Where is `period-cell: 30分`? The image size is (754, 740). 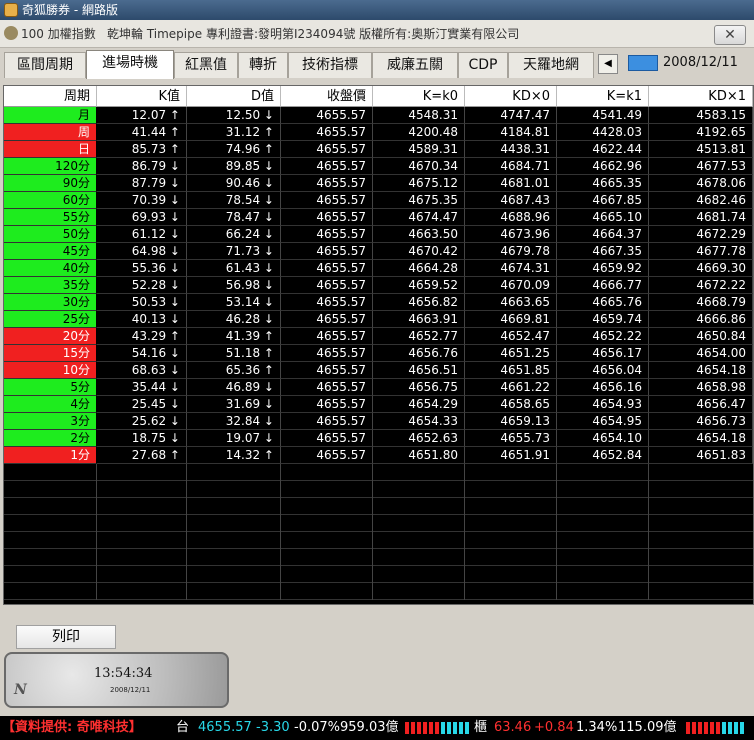
period-cell: 30分 is located at coordinates (50, 302).